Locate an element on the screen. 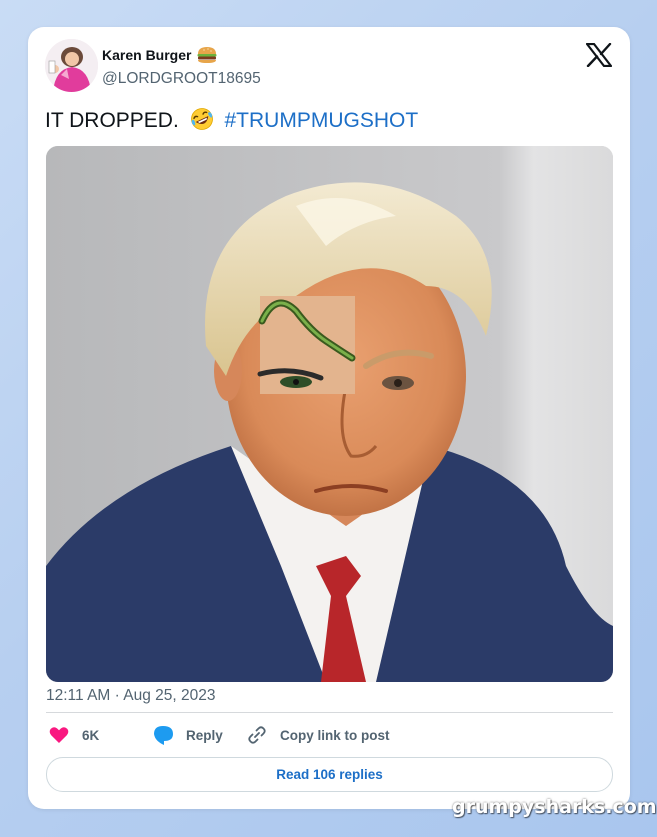 The width and height of the screenshot is (657, 837). link-icon is located at coordinates (257, 735).